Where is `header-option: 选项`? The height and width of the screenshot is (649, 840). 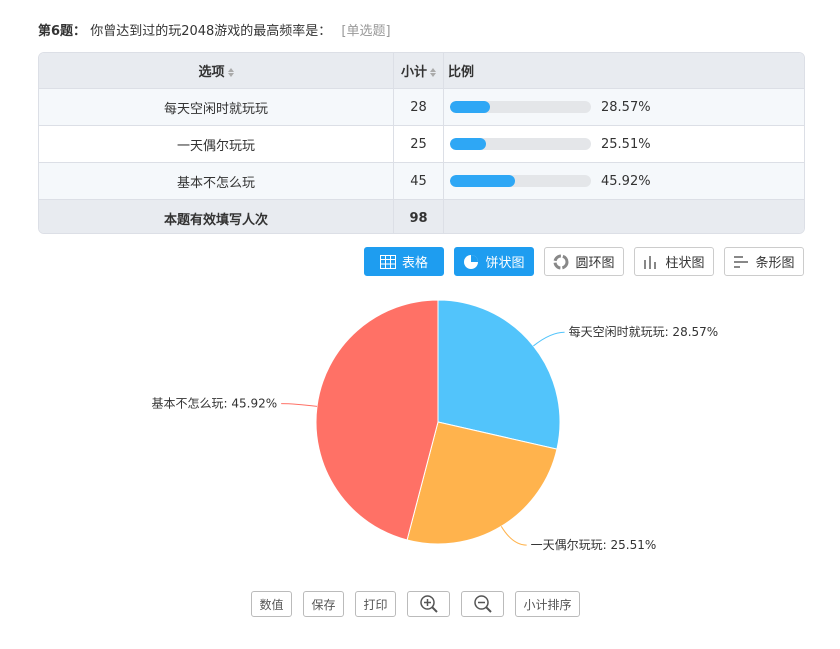
header-option: 选项 is located at coordinates (216, 71).